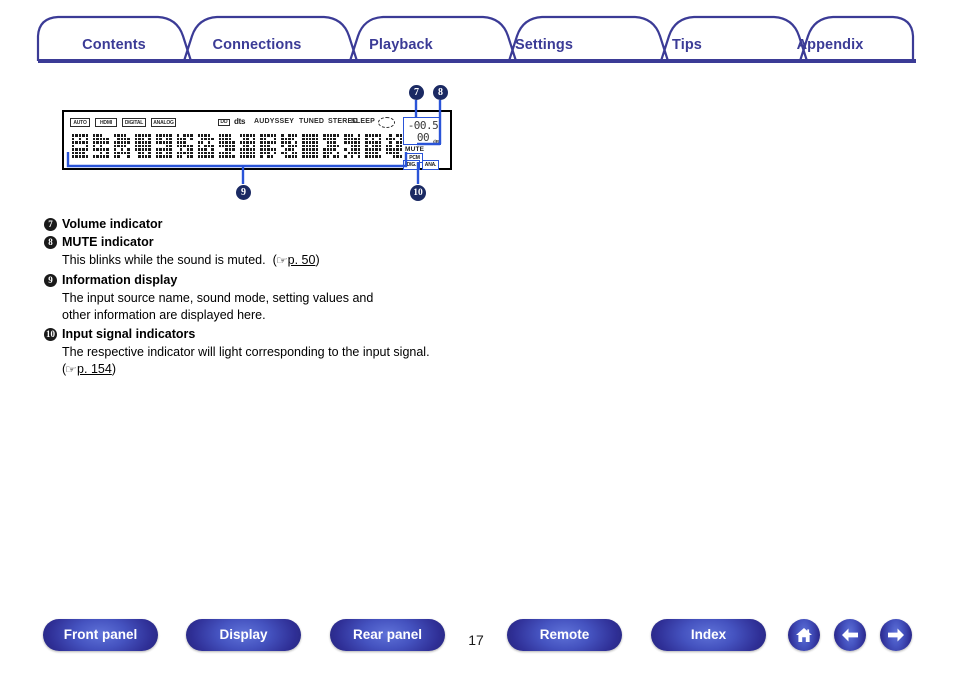  What do you see at coordinates (129, 333) in the screenshot?
I see `entry-title: Input signal indicators` at bounding box center [129, 333].